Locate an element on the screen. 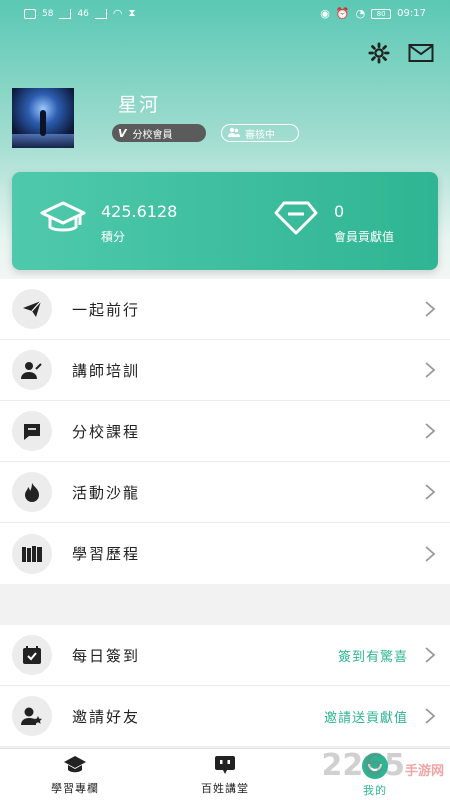 The width and height of the screenshot is (450, 800). member-v-icon: V is located at coordinates (122, 133).